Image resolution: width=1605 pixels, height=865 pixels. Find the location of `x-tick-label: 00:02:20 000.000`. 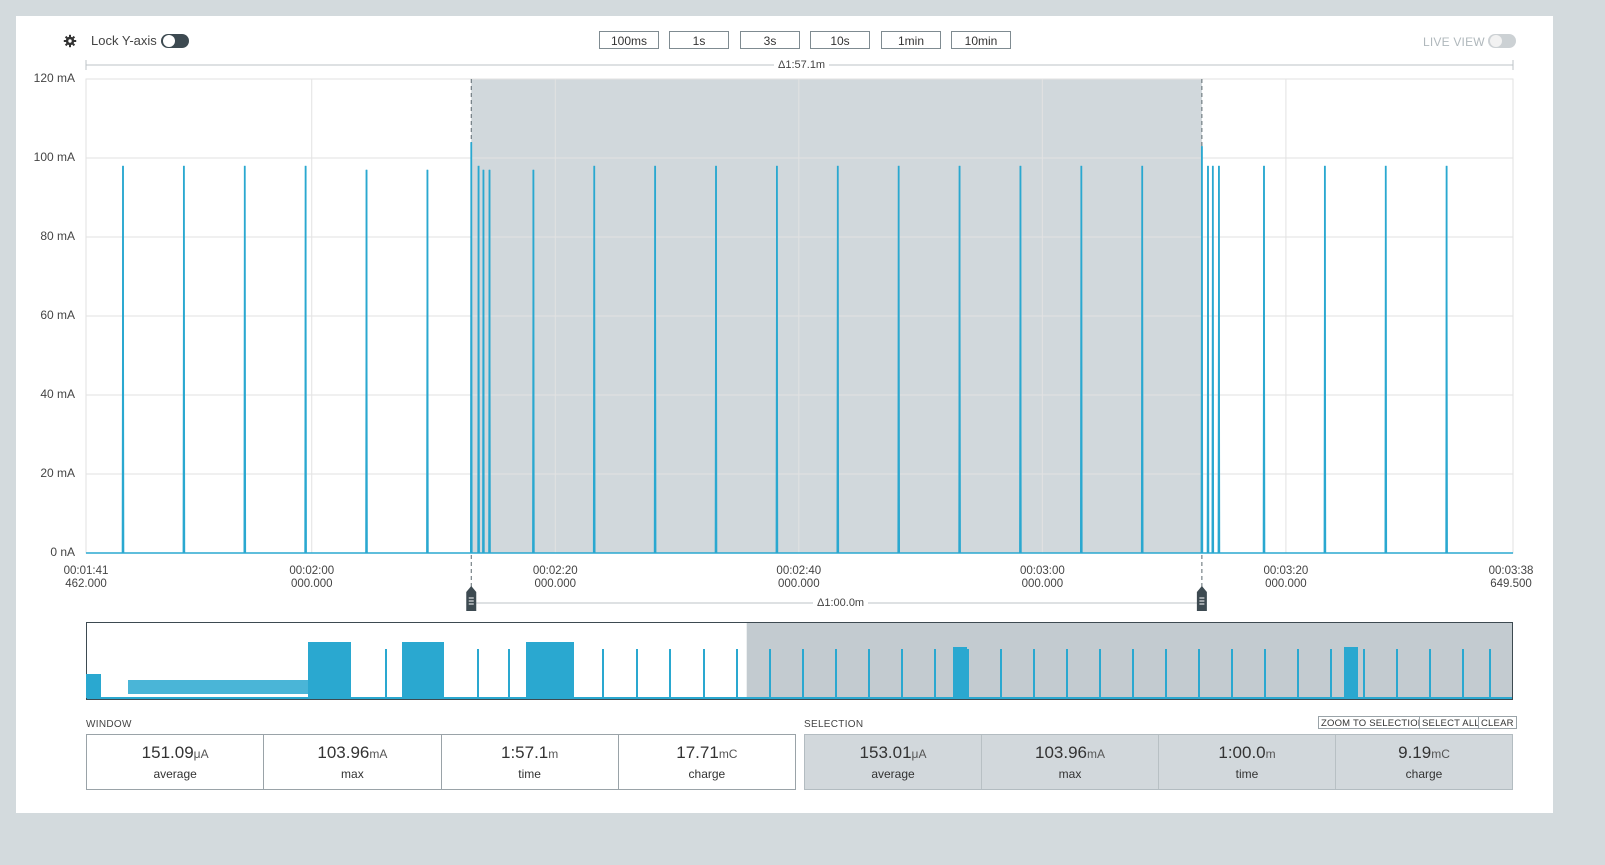

x-tick-label: 00:02:20 000.000 is located at coordinates (555, 578).